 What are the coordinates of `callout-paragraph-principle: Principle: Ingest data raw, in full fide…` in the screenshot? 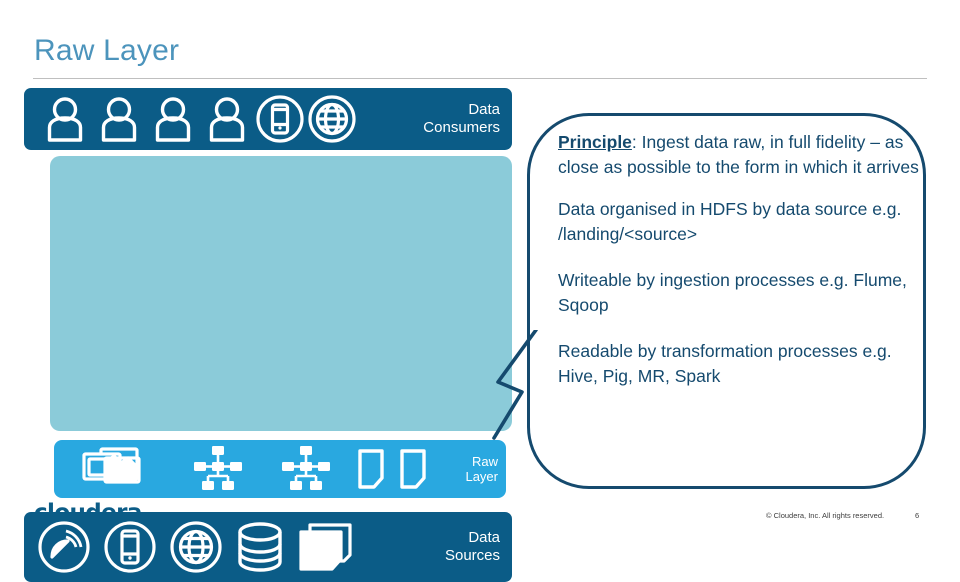 It's located at (742, 154).